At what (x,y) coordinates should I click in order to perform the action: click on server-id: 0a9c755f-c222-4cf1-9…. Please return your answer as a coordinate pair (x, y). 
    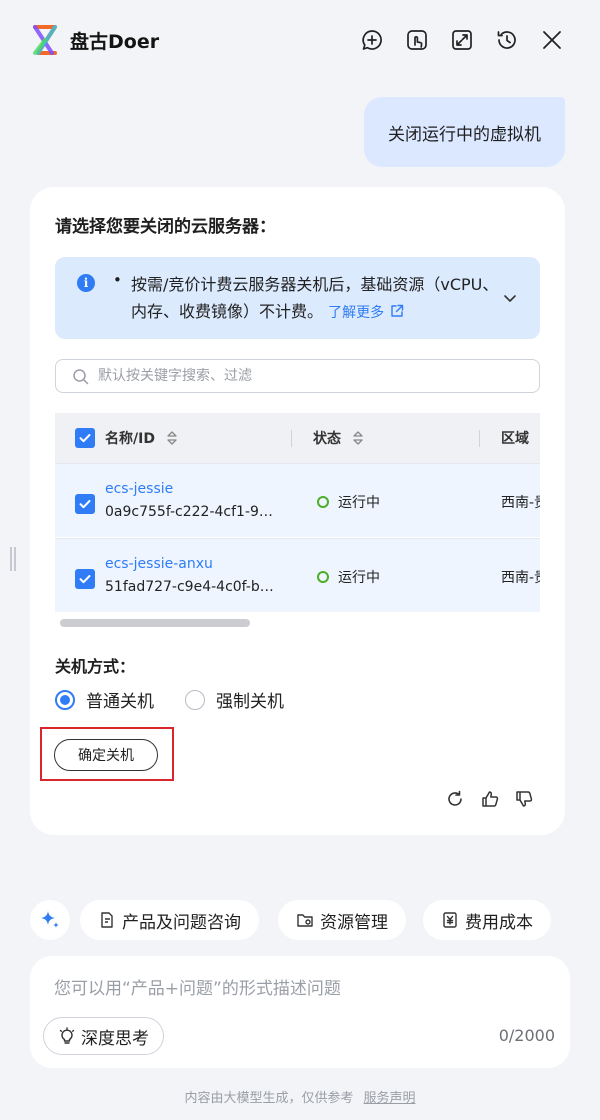
    Looking at the image, I should click on (189, 512).